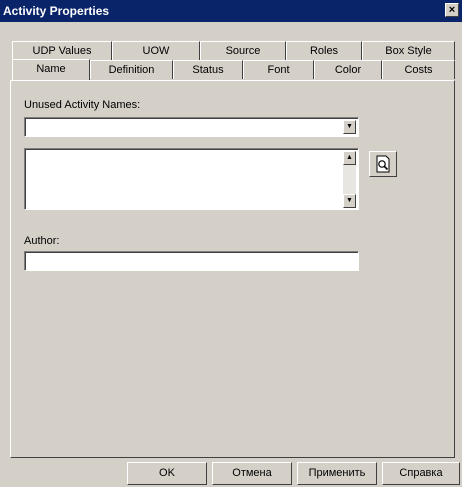 The height and width of the screenshot is (487, 462). What do you see at coordinates (243, 50) in the screenshot?
I see `tab-source: Source` at bounding box center [243, 50].